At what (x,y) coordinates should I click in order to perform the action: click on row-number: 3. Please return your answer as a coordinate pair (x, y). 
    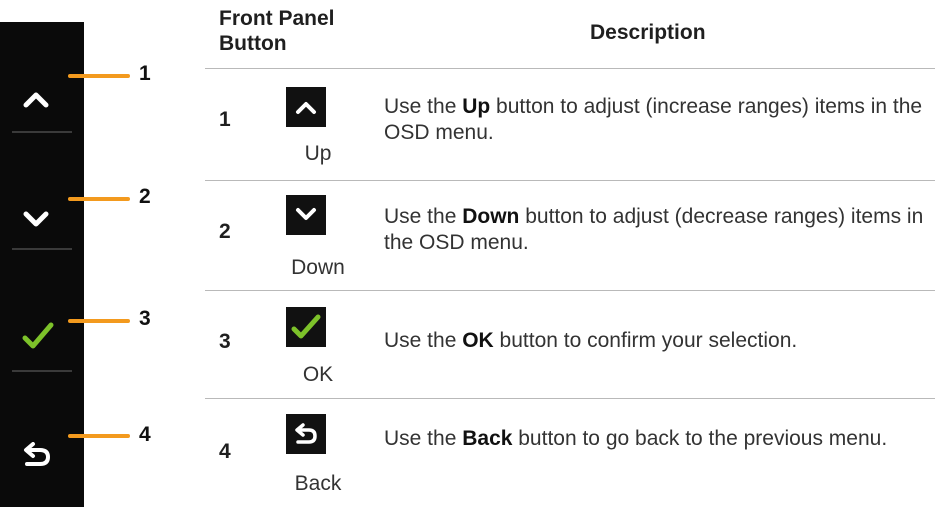
    Looking at the image, I should click on (225, 341).